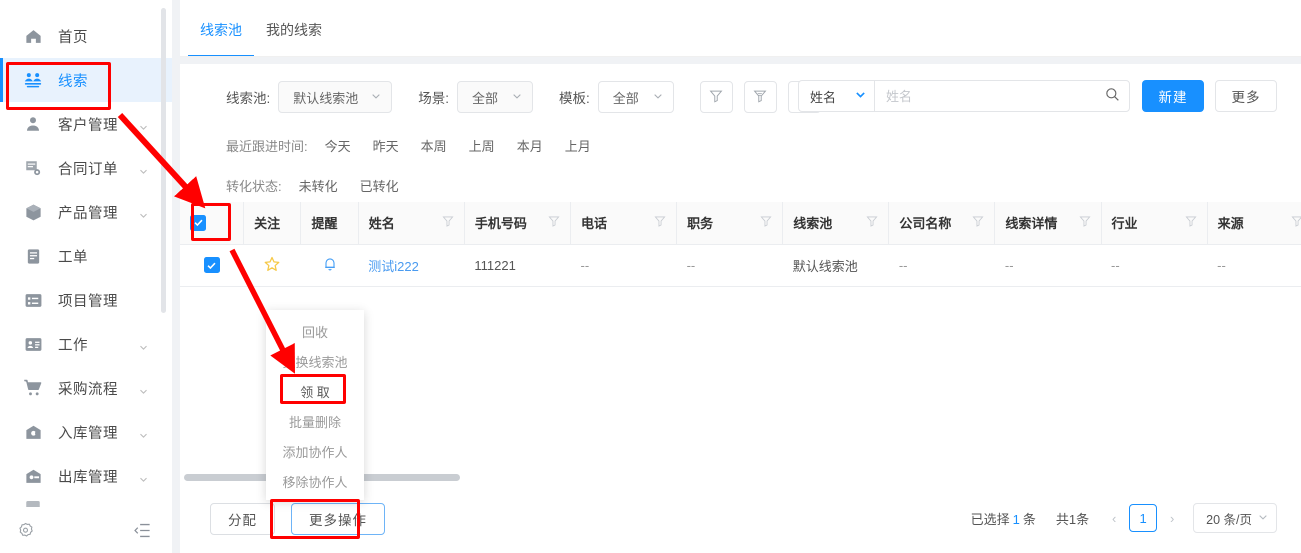  What do you see at coordinates (1016, 519) in the screenshot?
I see `selected-count: 1` at bounding box center [1016, 519].